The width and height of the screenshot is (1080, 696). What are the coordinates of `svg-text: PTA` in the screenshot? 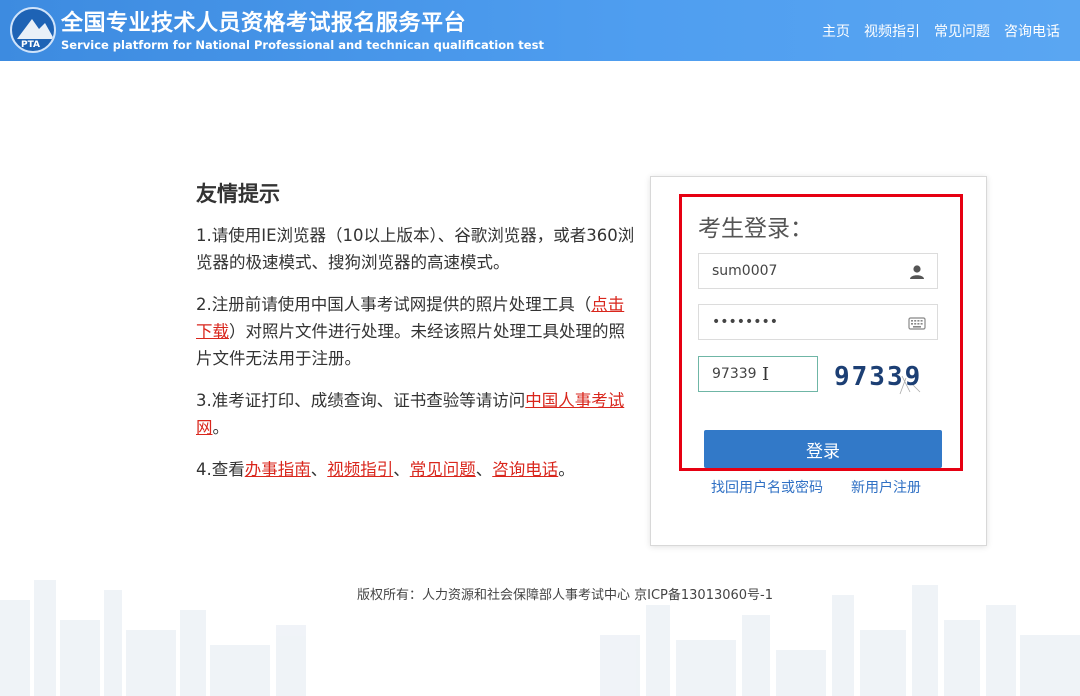 It's located at (30, 45).